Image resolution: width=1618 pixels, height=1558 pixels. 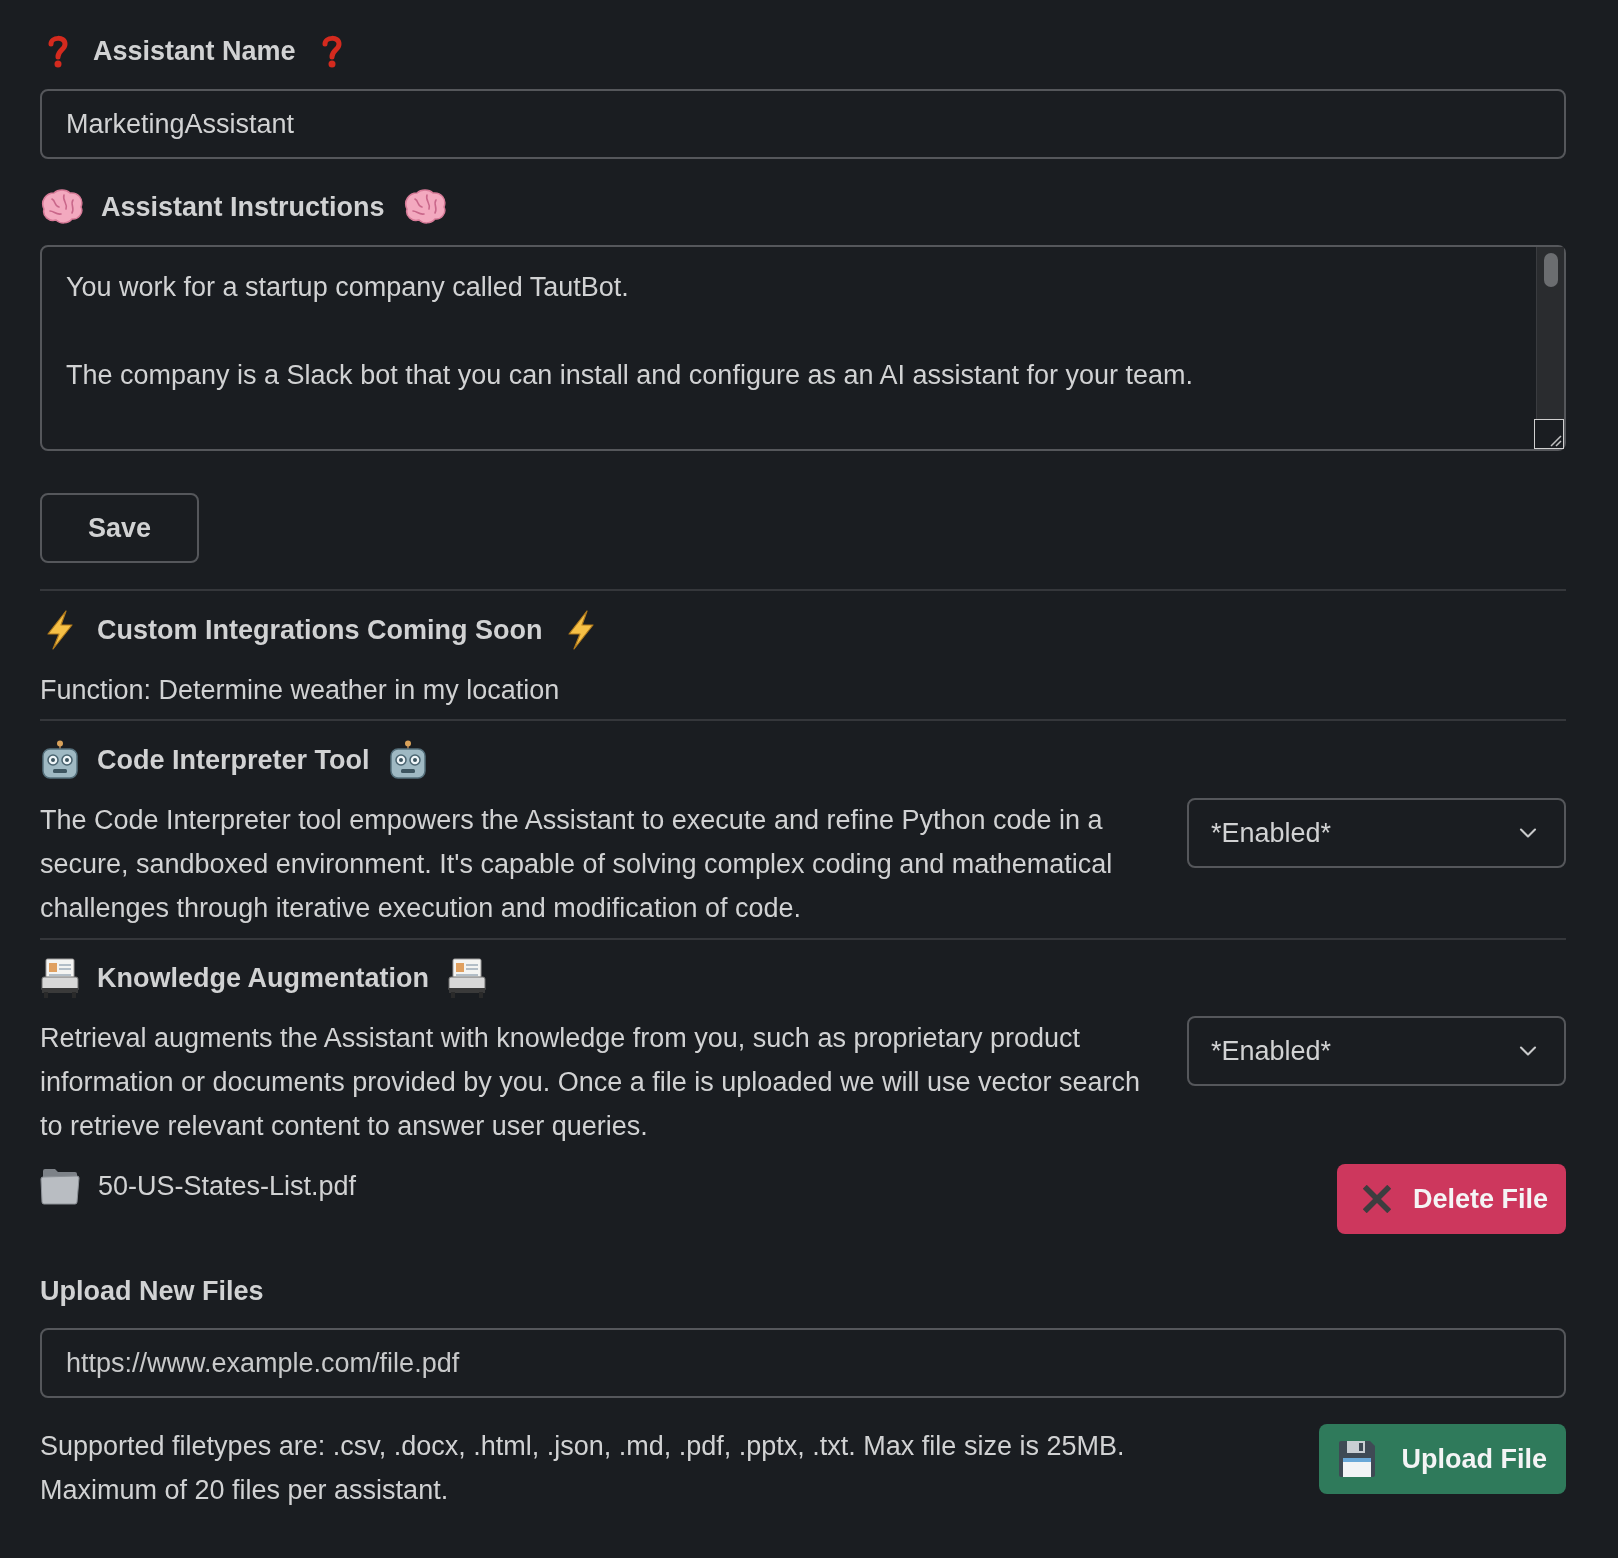 What do you see at coordinates (1451, 1199) in the screenshot?
I see `delete-file-button: Delete File` at bounding box center [1451, 1199].